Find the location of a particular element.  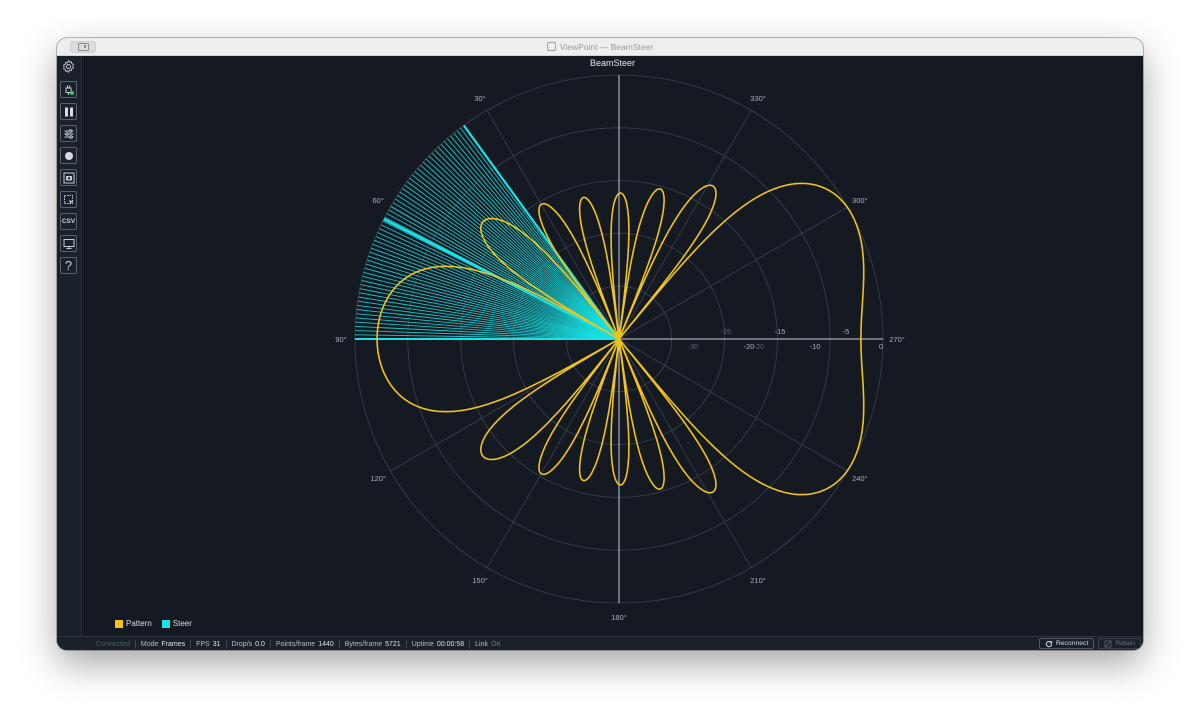

bytes-label: Bytes/frame is located at coordinates (363, 644).